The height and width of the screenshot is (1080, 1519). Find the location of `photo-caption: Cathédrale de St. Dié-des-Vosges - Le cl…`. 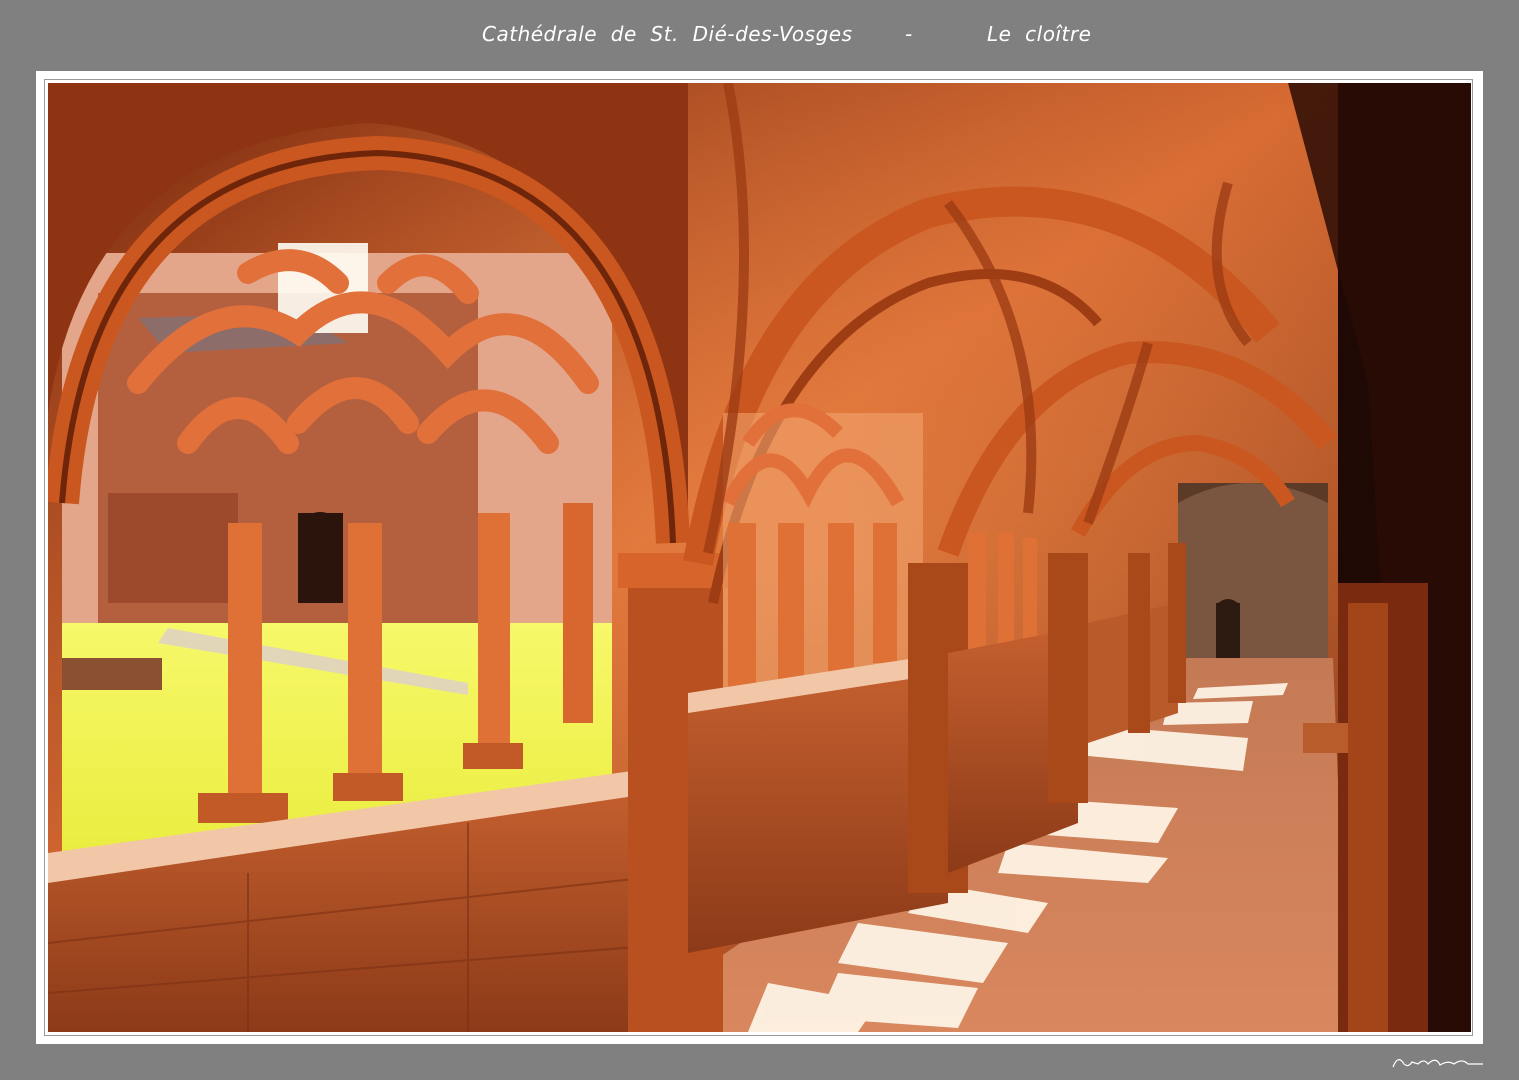

photo-caption: Cathédrale de St. Dié-des-Vosges - Le cl… is located at coordinates (759, 37).